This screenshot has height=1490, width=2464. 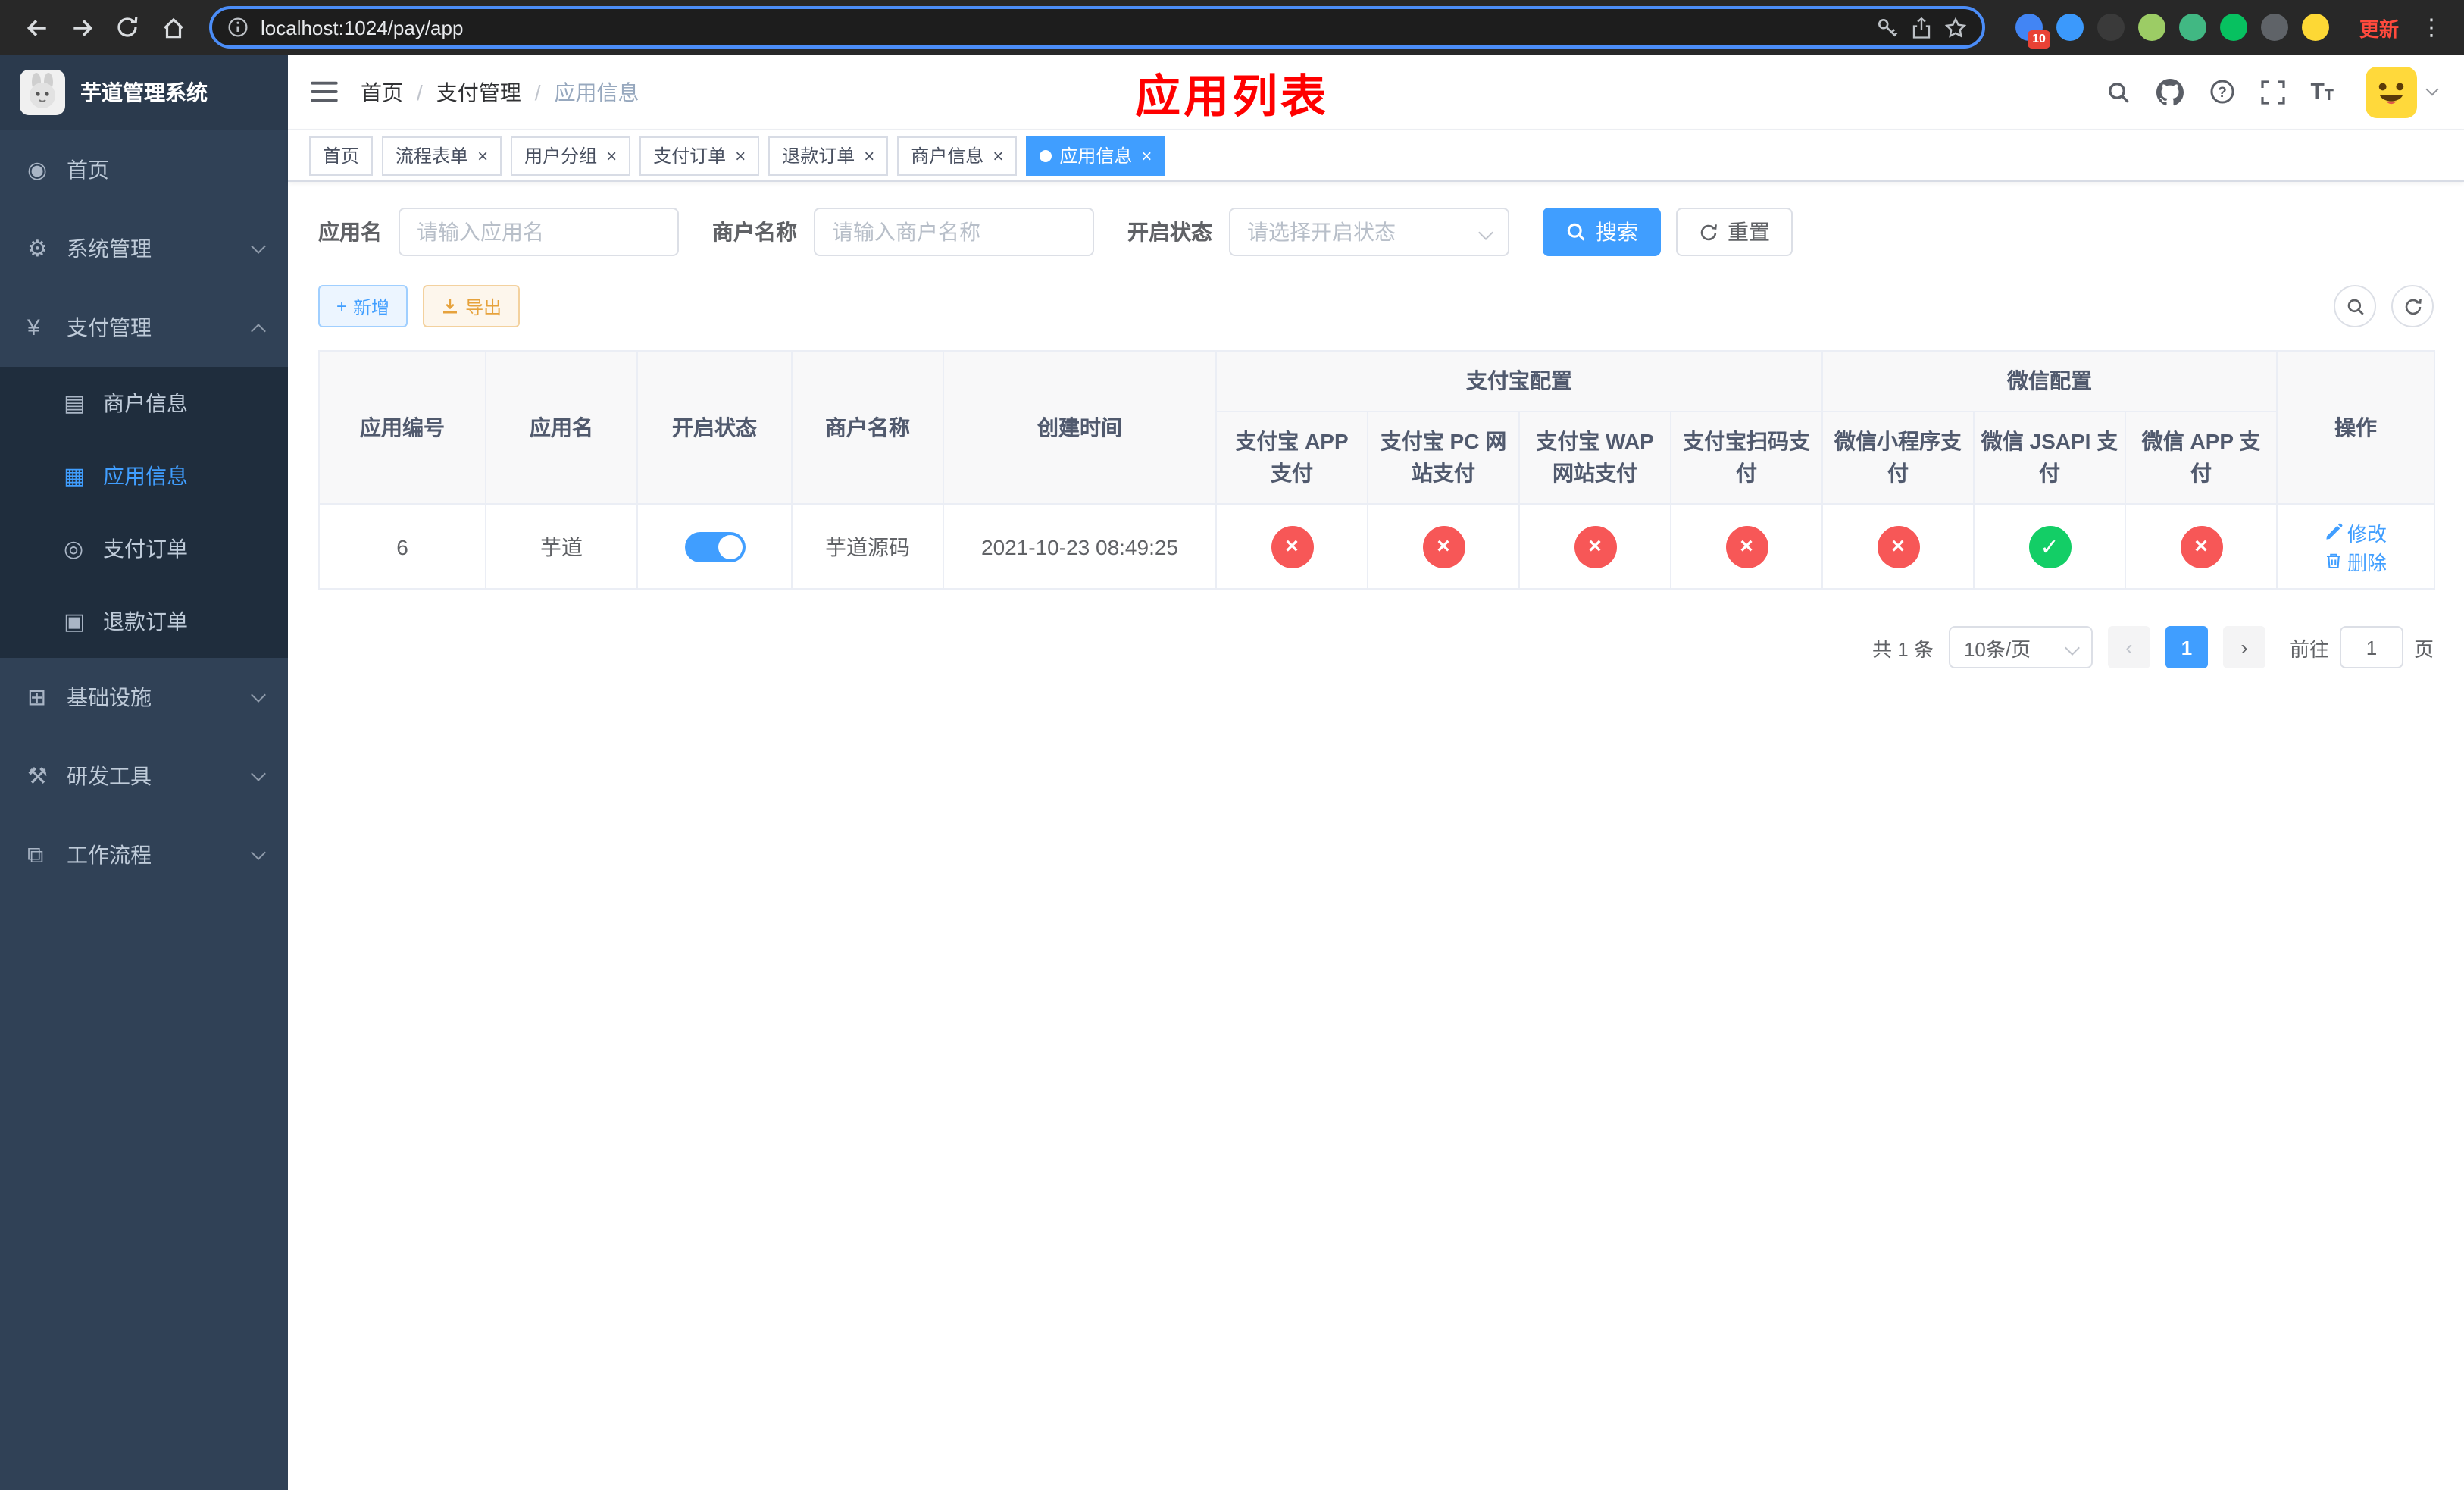 What do you see at coordinates (1377, 547) in the screenshot?
I see `table-row: 6 芋道 芋道源码 2021-10-23 08:49:25 × × × × ×` at bounding box center [1377, 547].